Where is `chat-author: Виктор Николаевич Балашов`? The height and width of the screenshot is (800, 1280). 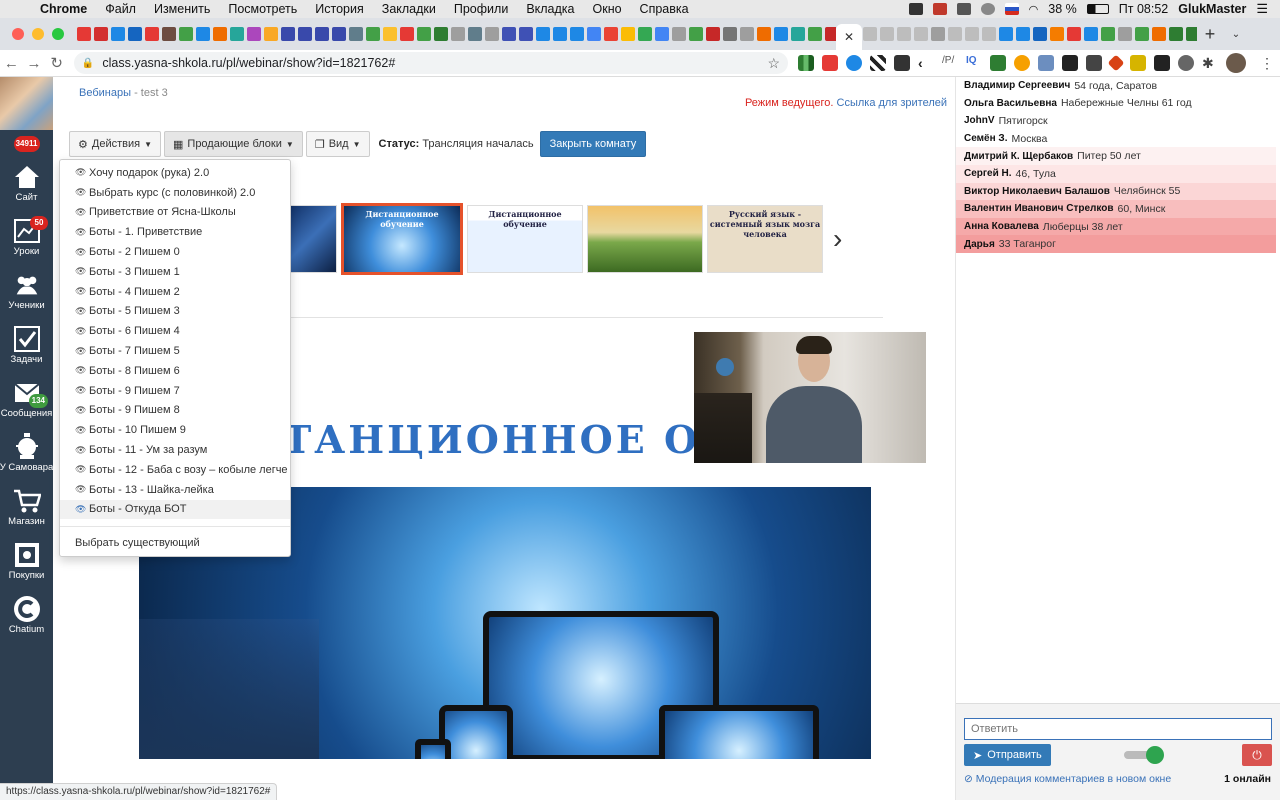 chat-author: Виктор Николаевич Балашов is located at coordinates (1037, 191).